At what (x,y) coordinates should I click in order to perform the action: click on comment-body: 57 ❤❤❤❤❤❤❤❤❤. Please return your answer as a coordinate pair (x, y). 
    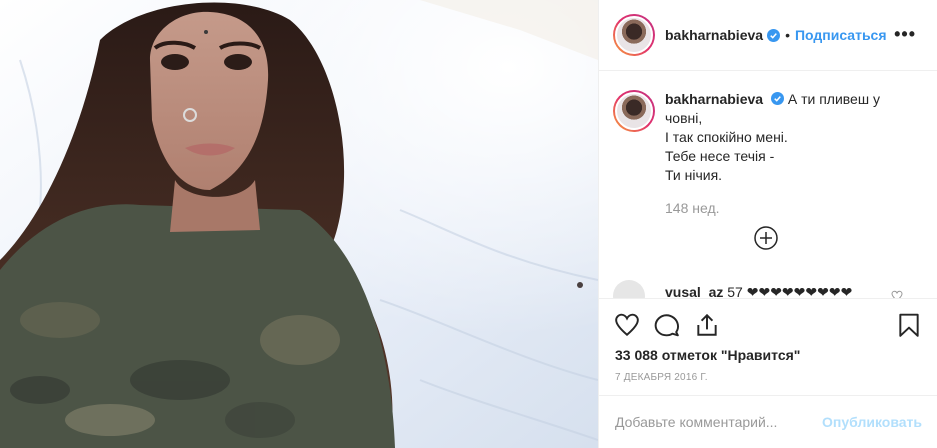
    Looking at the image, I should click on (790, 291).